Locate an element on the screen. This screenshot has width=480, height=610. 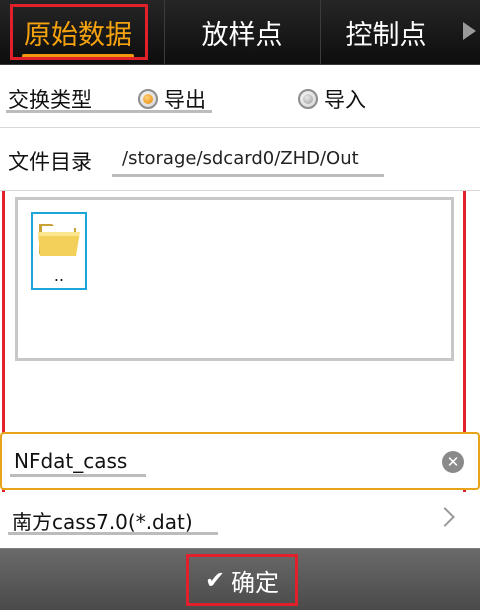
tab-raw-data: 原始数据 is located at coordinates (78, 32).